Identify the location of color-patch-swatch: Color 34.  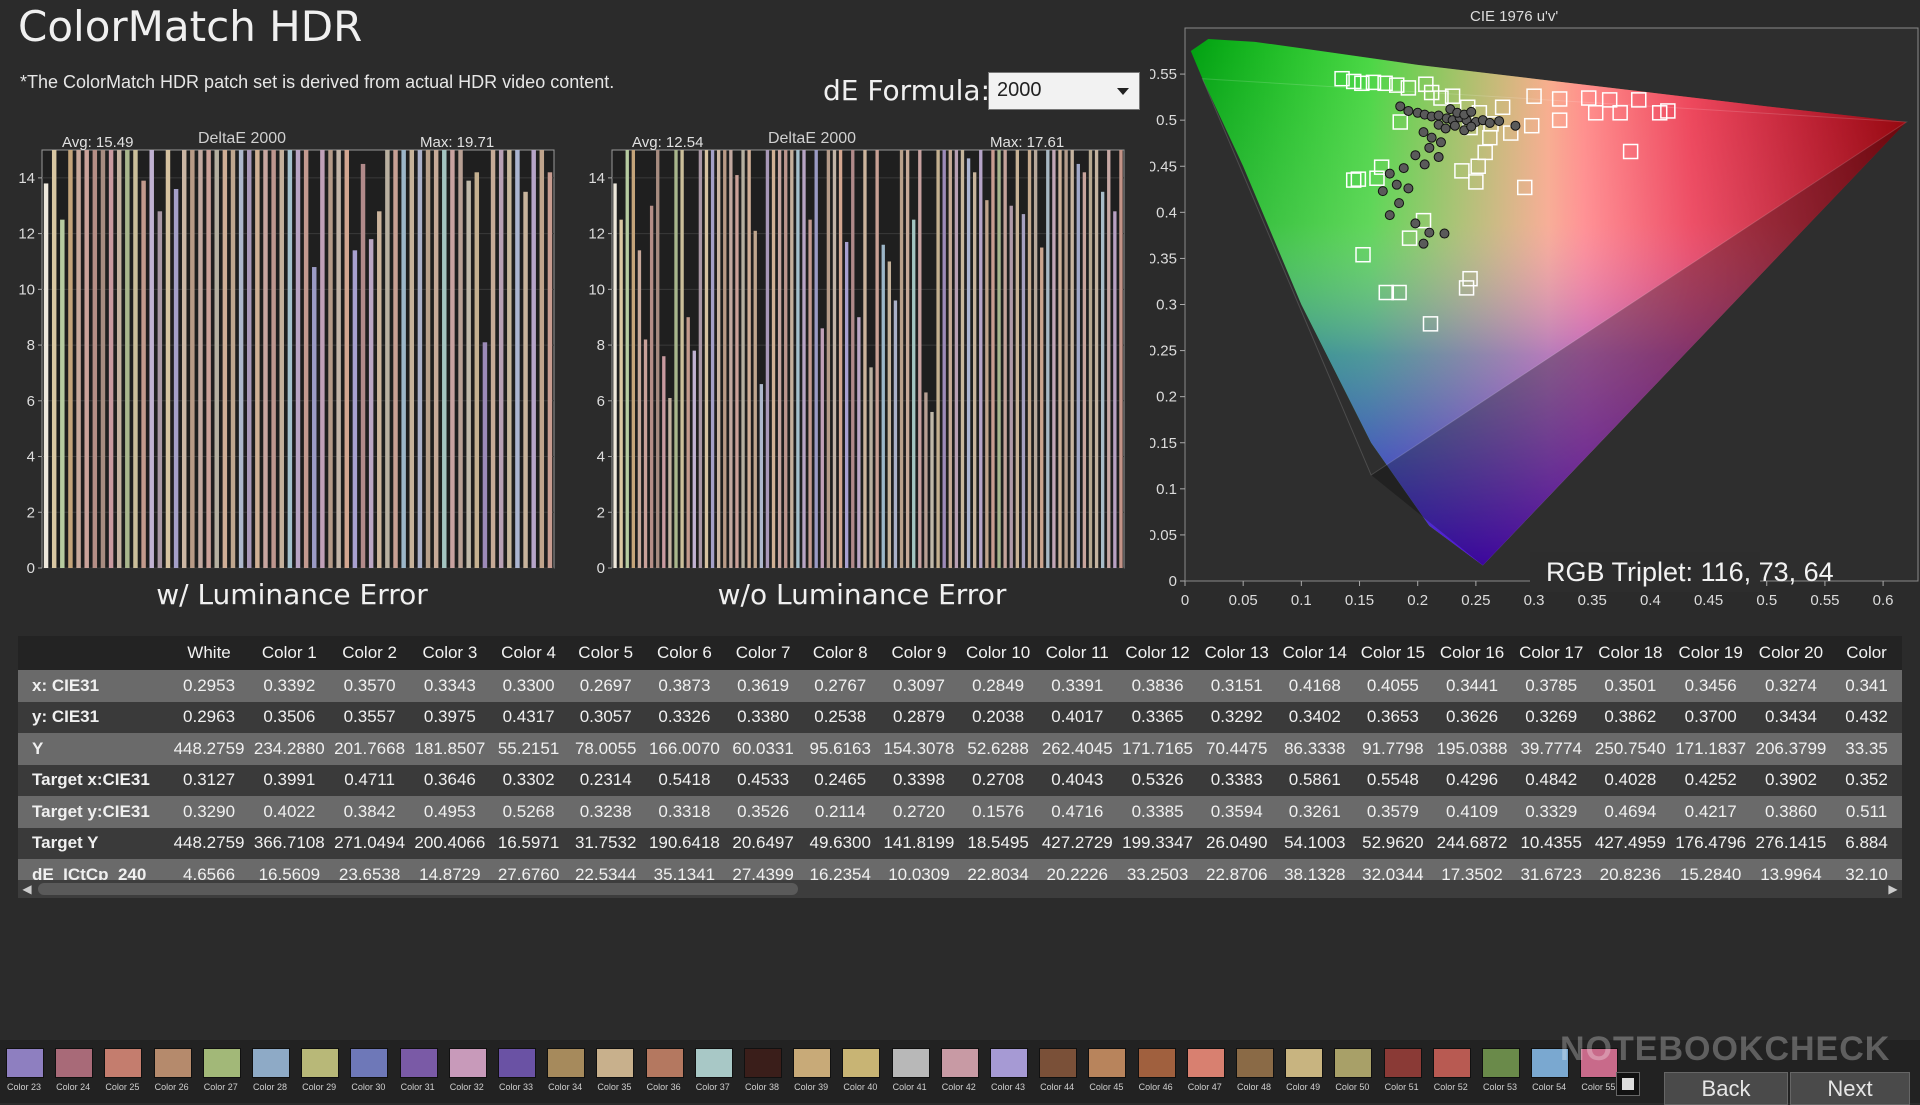
(565, 1072).